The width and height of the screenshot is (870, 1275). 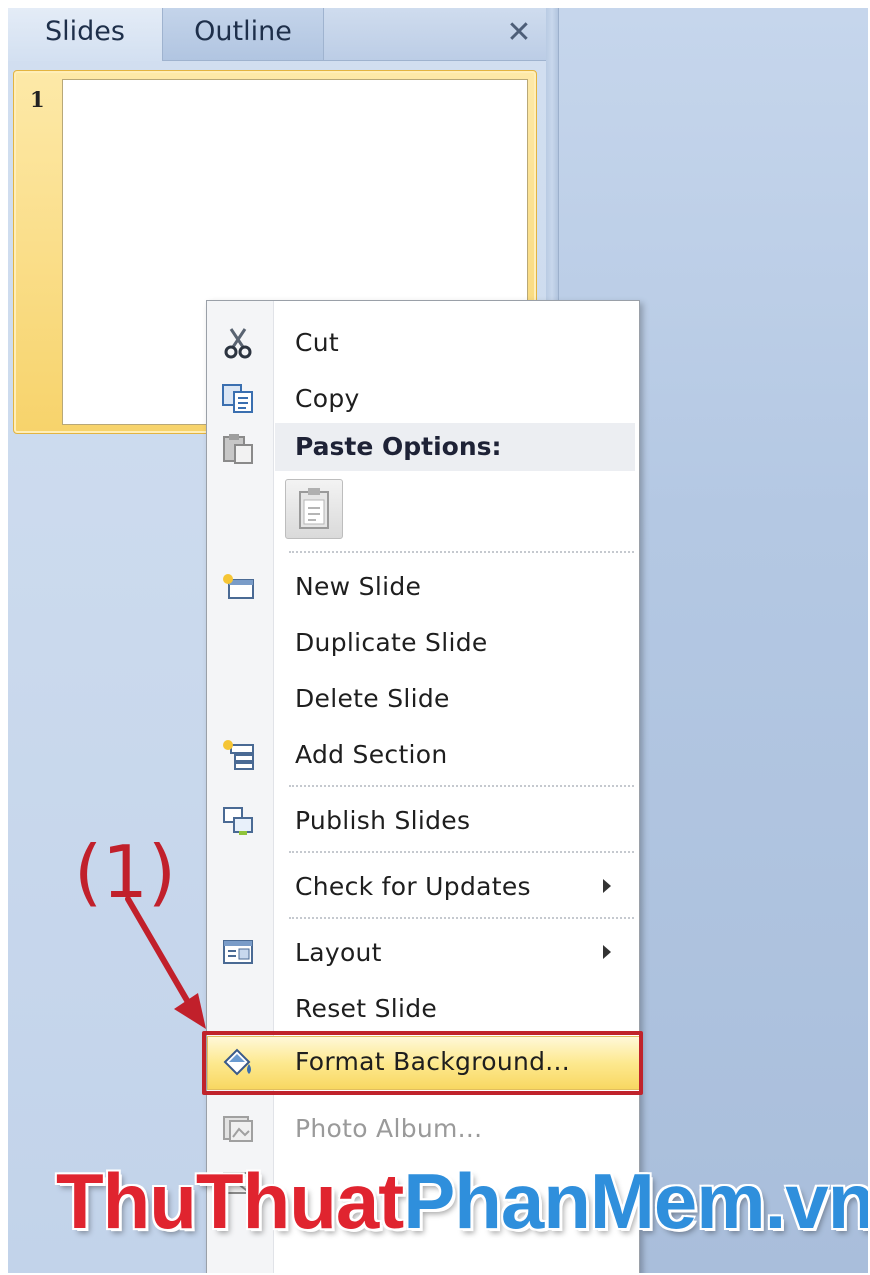 I want to click on menu-item-new-slide: New Slide, so click(x=422, y=587).